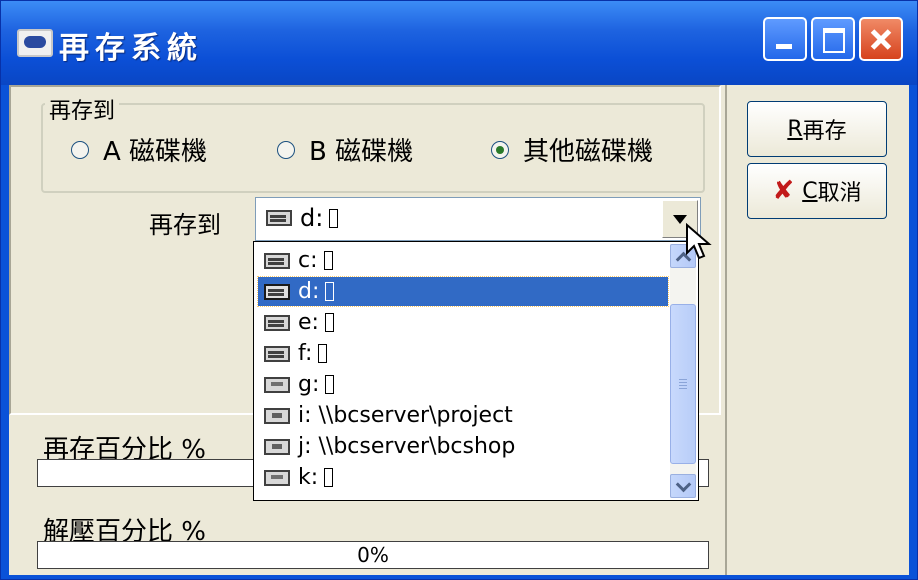 This screenshot has height=580, width=918. Describe the element at coordinates (308, 260) in the screenshot. I see `option-label: c:` at that location.